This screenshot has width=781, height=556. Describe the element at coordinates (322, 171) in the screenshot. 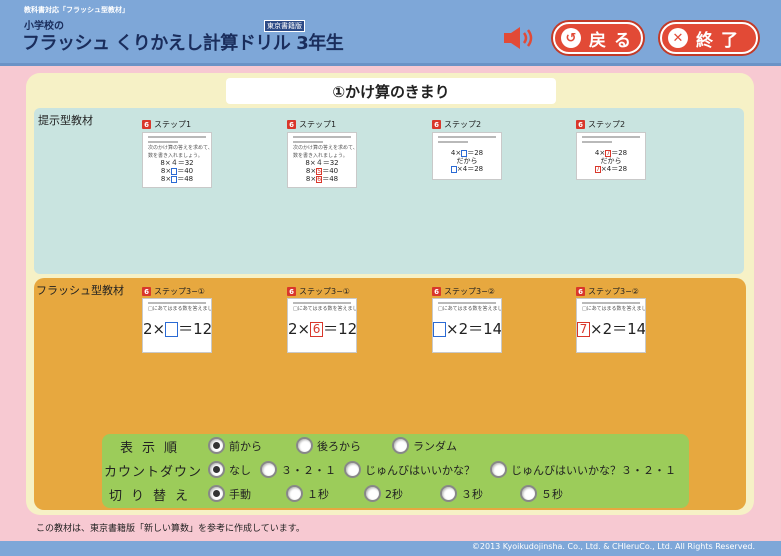

I see `card-equation: 8×5＝40` at that location.